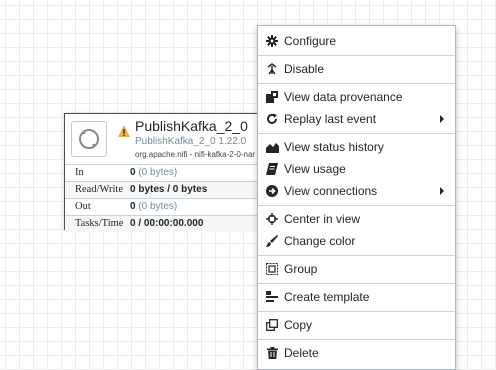 Image resolution: width=496 pixels, height=370 pixels. I want to click on menu-item-label: Configure, so click(310, 41).